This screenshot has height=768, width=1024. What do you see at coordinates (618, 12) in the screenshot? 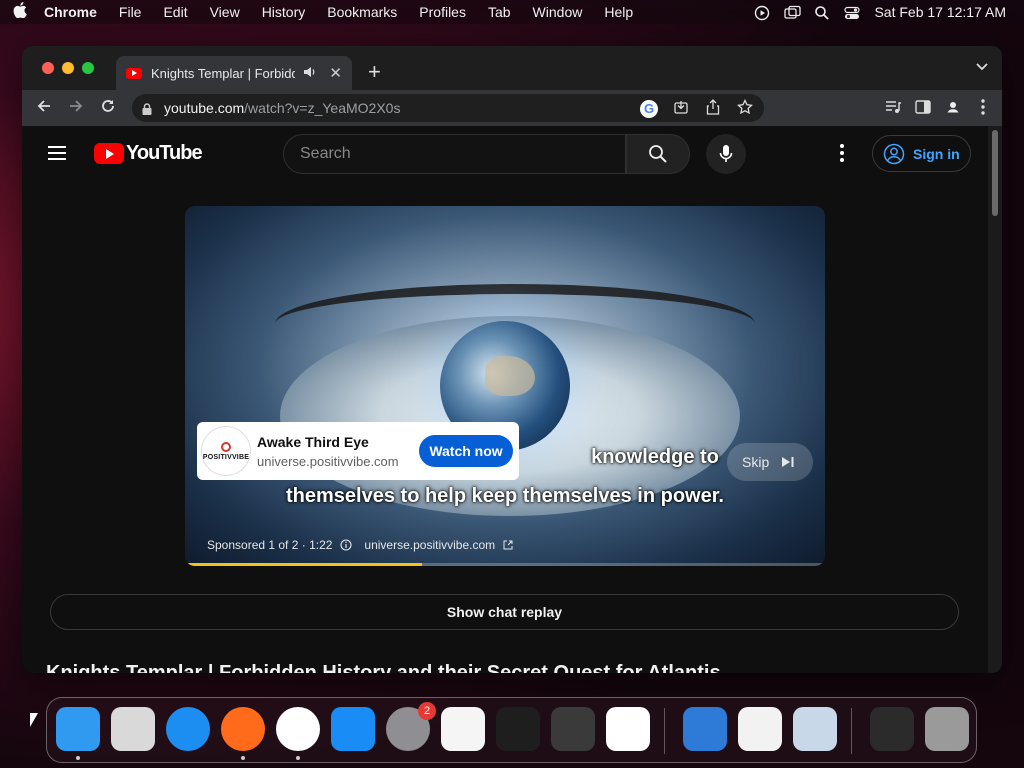
I see `menu-help: Help` at bounding box center [618, 12].